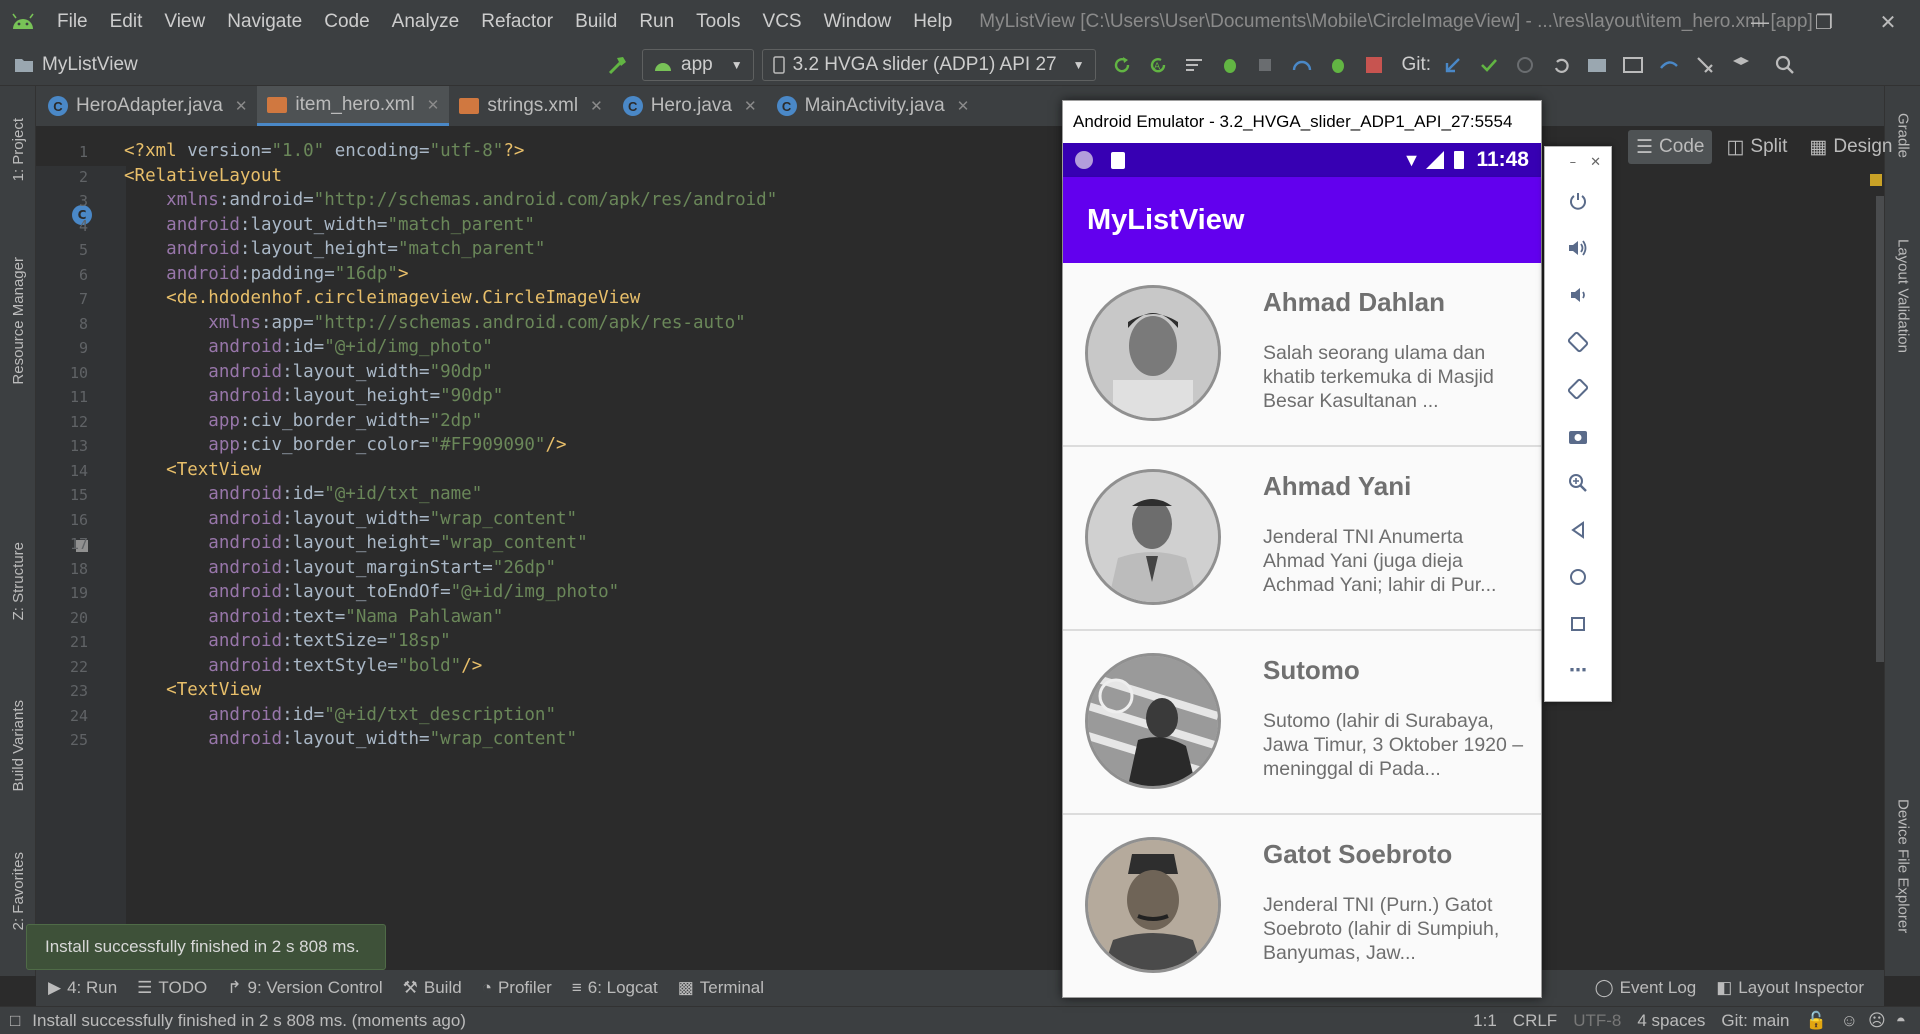 This screenshot has height=1034, width=1920. What do you see at coordinates (1453, 65) in the screenshot?
I see `git-update-icon` at bounding box center [1453, 65].